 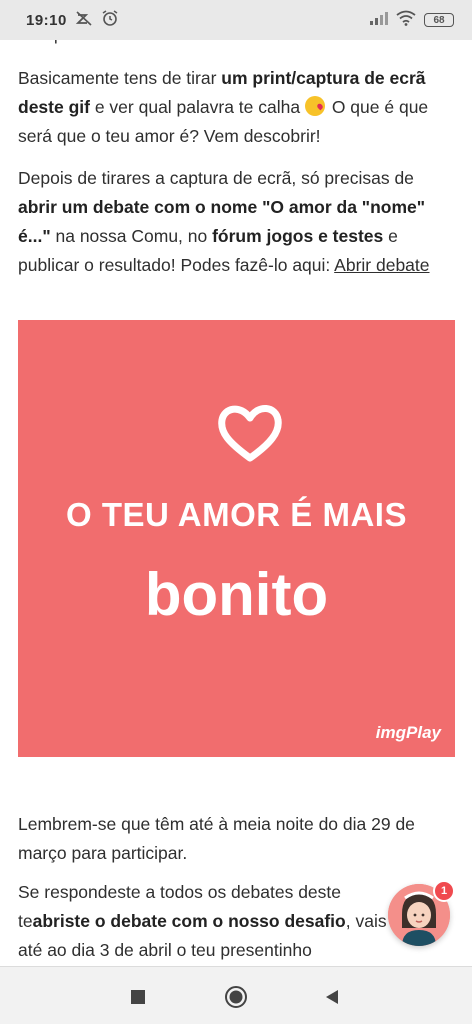 I want to click on home-circle-icon, so click(x=236, y=997).